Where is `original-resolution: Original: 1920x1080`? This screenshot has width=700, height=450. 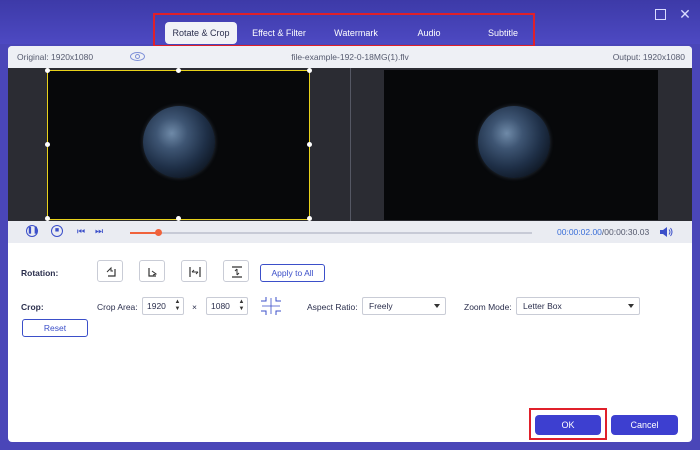
original-resolution: Original: 1920x1080 is located at coordinates (55, 57).